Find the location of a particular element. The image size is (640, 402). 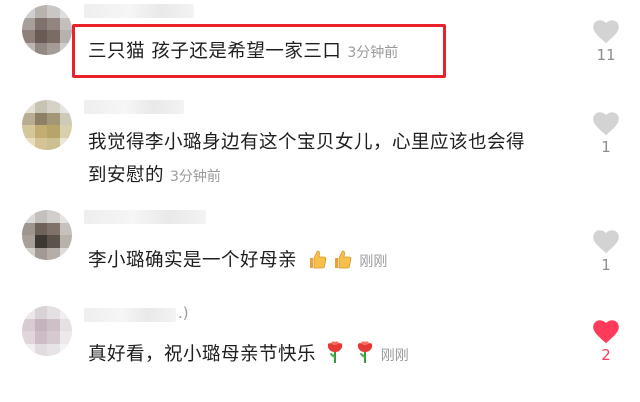

like-button: 11 is located at coordinates (606, 41).